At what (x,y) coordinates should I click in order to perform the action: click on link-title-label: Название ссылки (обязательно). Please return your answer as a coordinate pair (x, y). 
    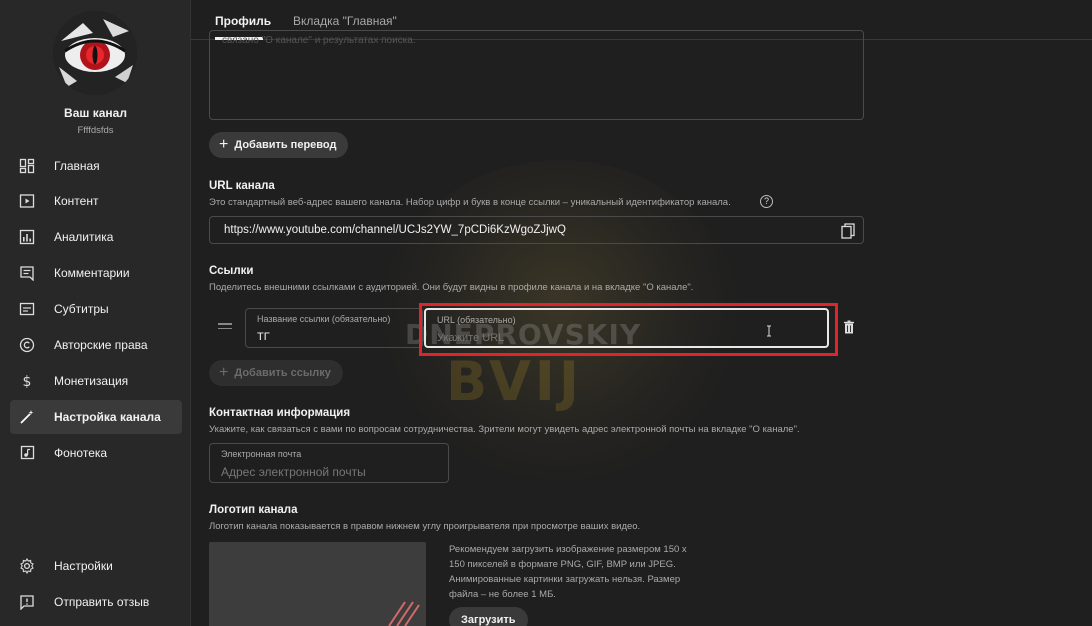
    Looking at the image, I should click on (324, 319).